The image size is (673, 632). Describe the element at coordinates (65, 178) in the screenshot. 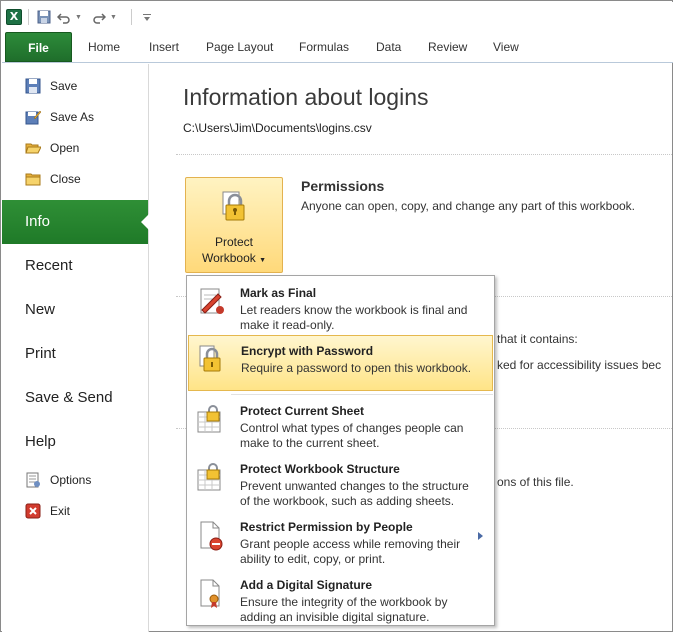

I see `nav-close-label: Close` at that location.